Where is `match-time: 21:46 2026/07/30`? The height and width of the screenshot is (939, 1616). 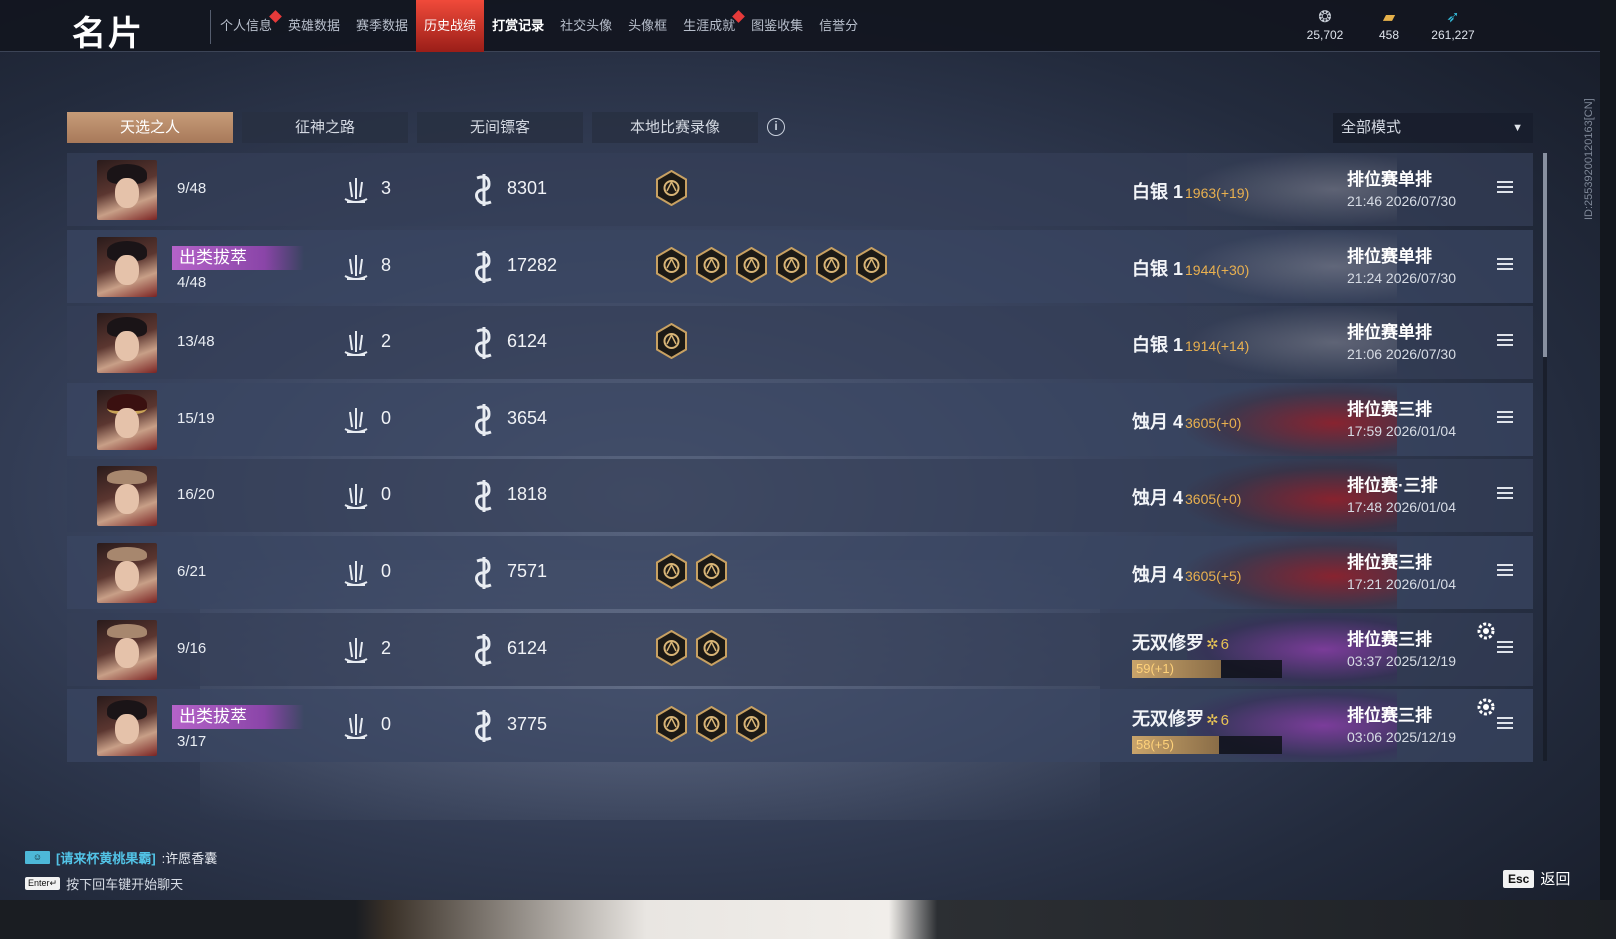 match-time: 21:46 2026/07/30 is located at coordinates (1401, 201).